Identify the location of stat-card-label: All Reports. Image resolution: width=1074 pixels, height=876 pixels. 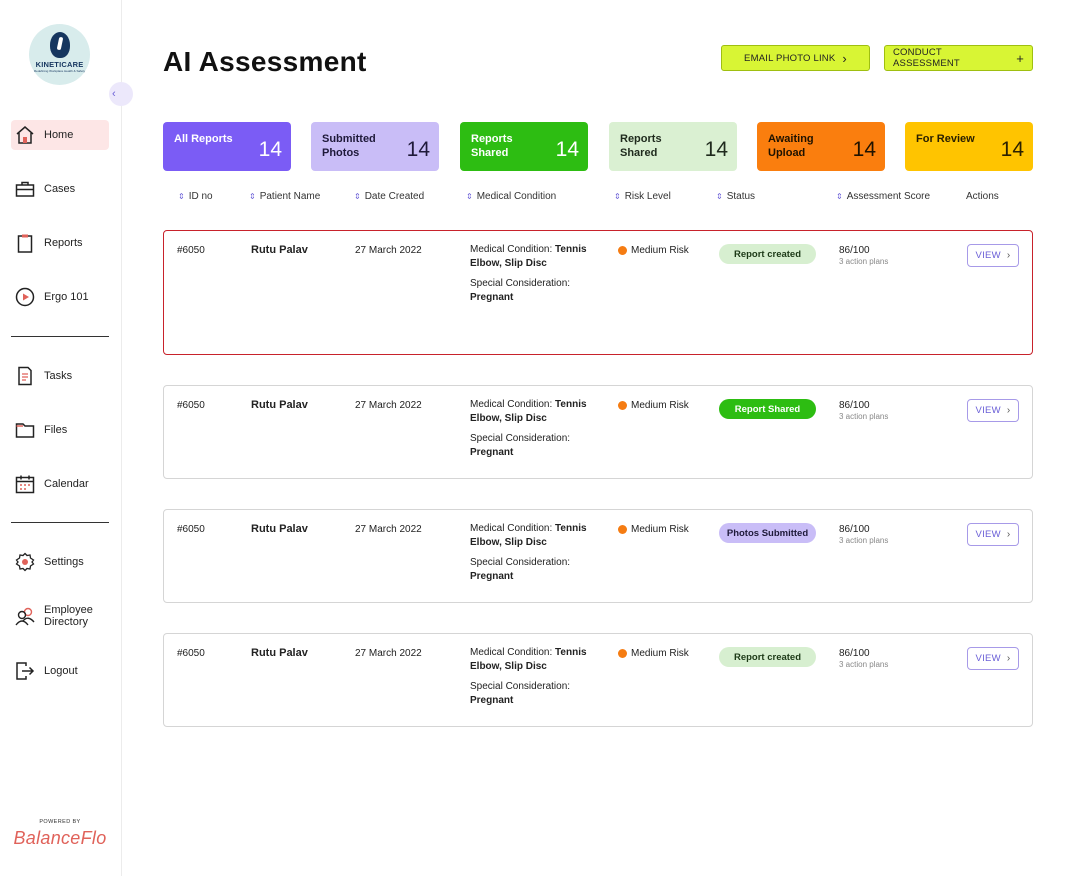
(203, 139).